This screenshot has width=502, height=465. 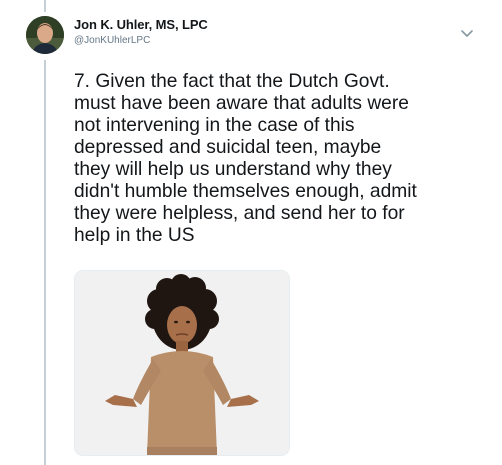 I want to click on tweet-header: Jon K. Uhler, MS, LPC @JonKUhlerLPC, so click(x=254, y=32).